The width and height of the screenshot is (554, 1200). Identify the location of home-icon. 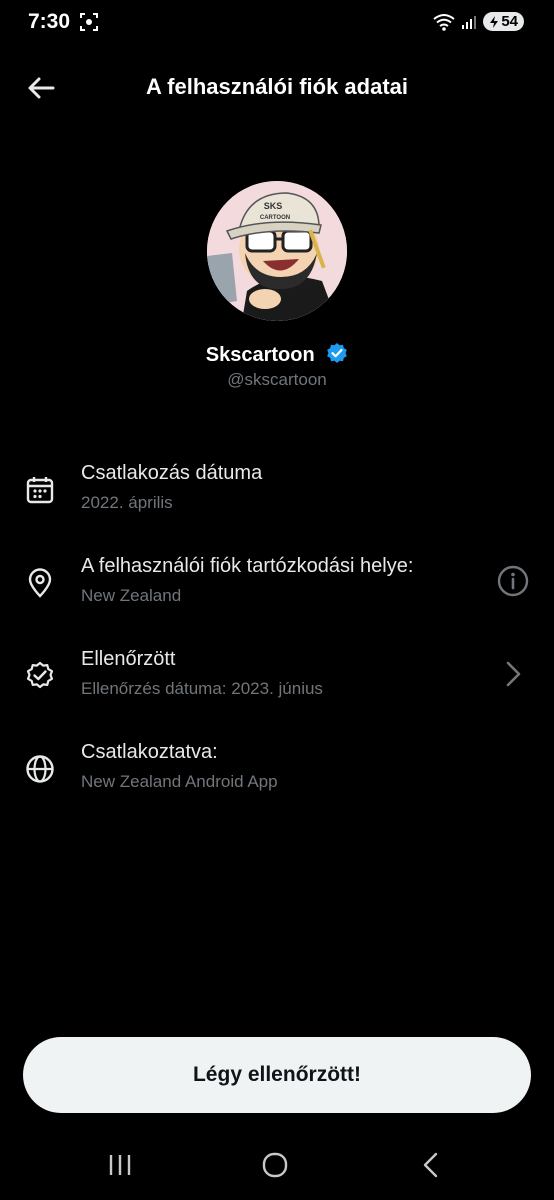
(275, 1165).